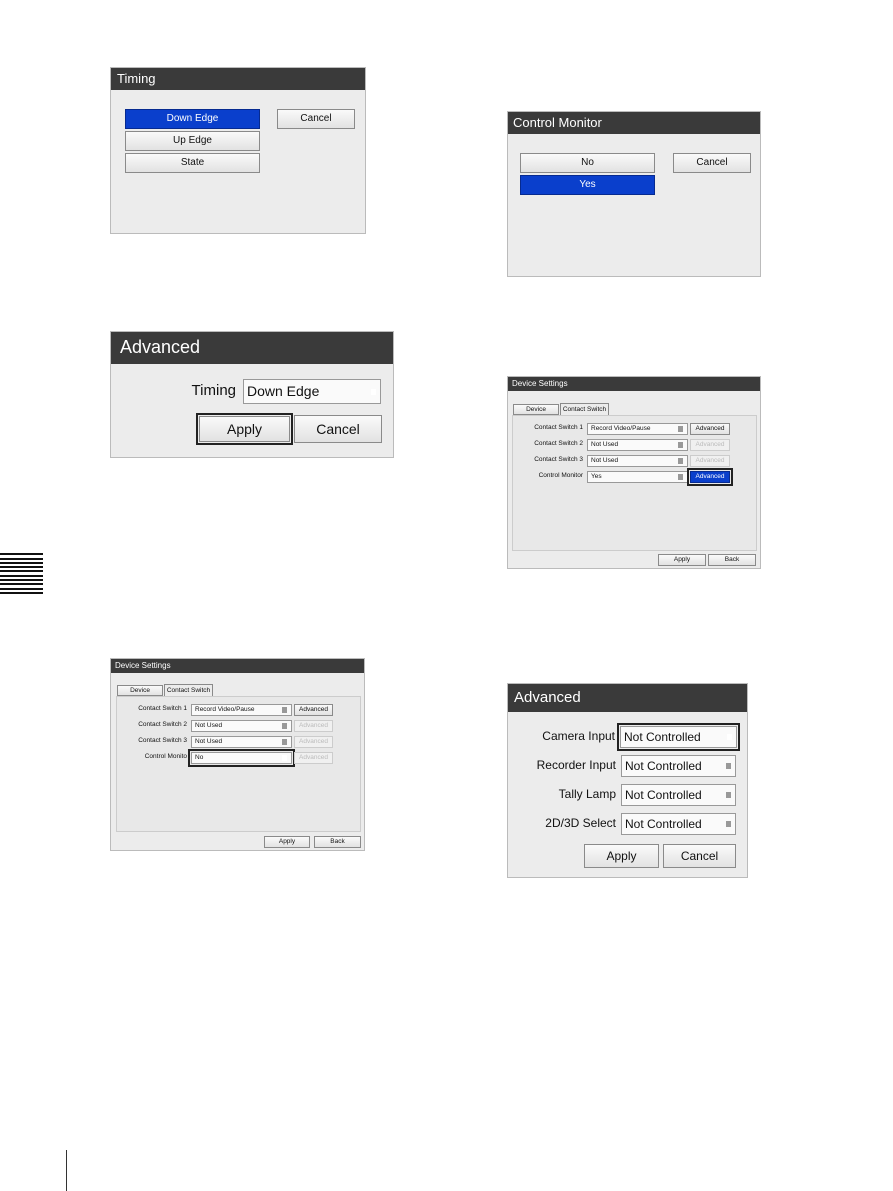 The image size is (893, 1191). I want to click on 2d-3d-select-dropdown: Not Controlled, so click(678, 824).